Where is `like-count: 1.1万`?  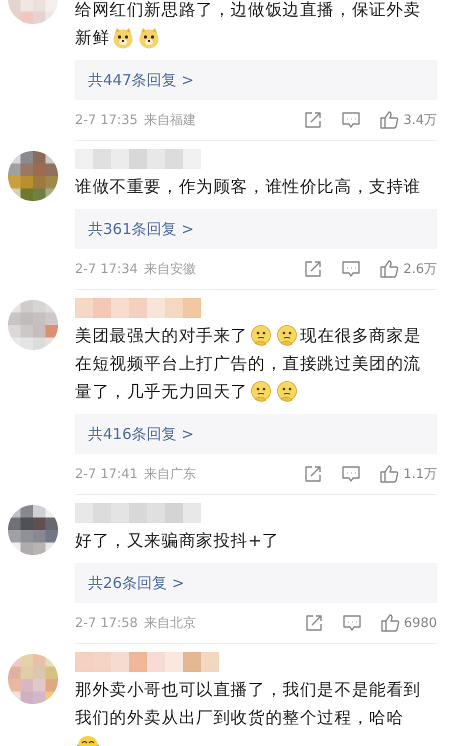 like-count: 1.1万 is located at coordinates (420, 474).